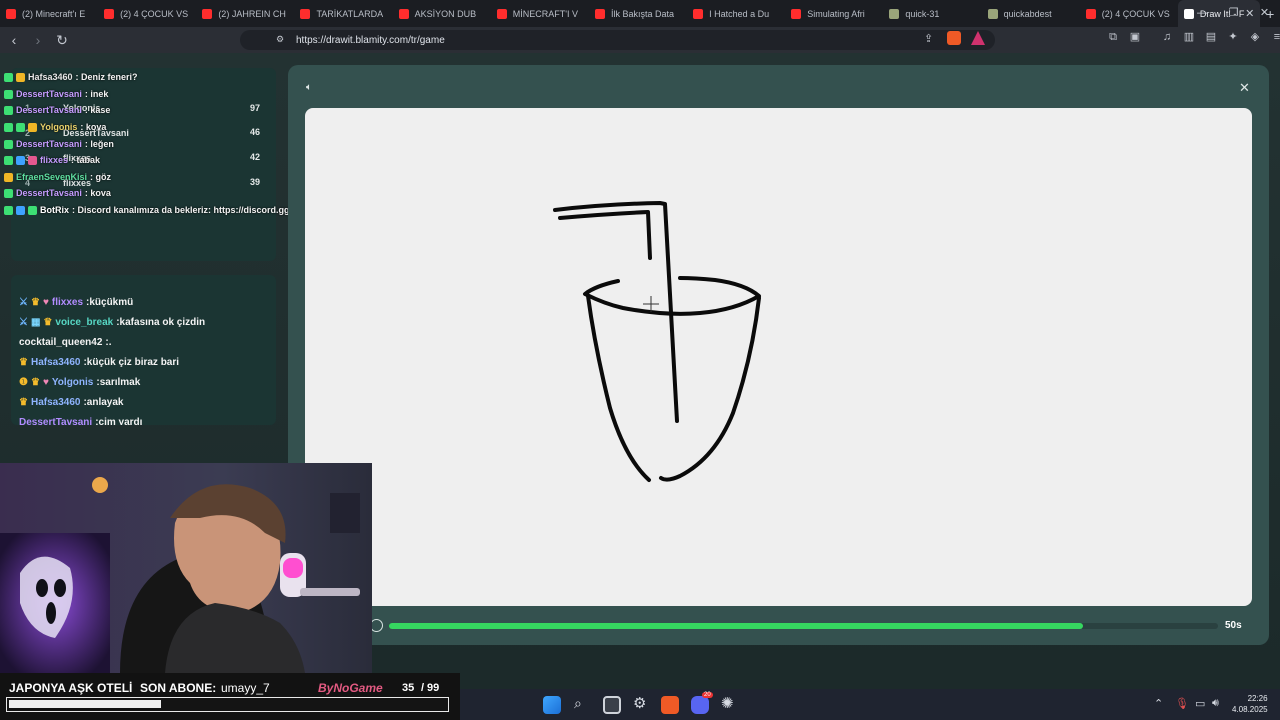  I want to click on share-icon: ⇪, so click(928, 38).